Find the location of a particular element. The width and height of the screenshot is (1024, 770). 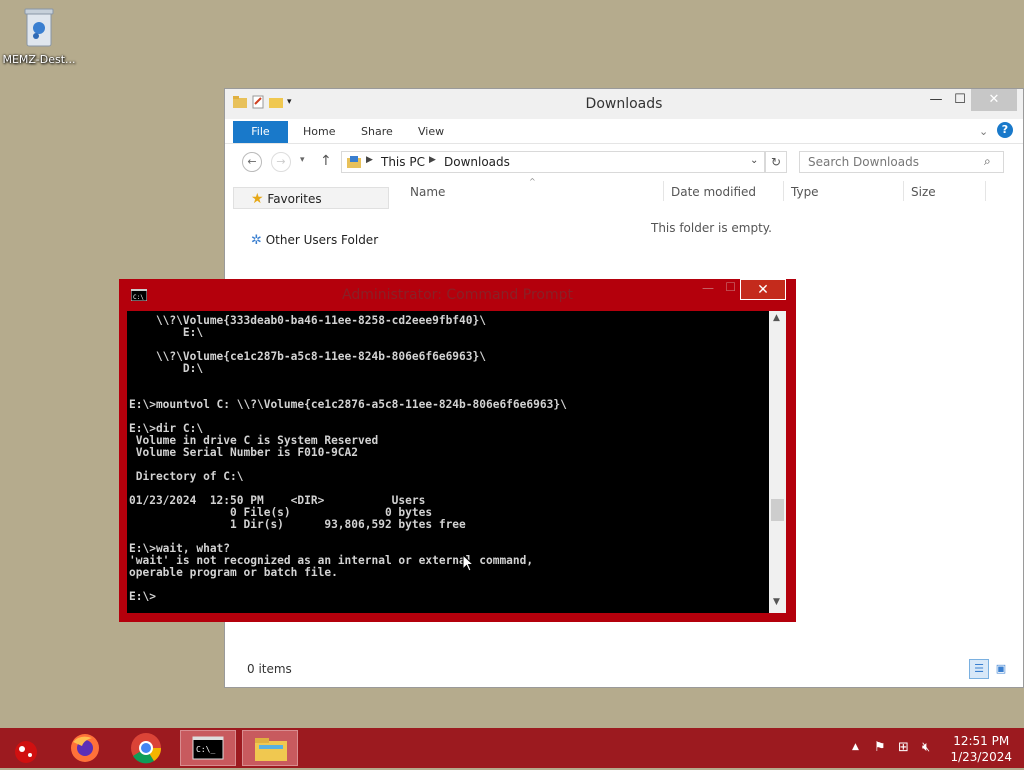

sidebar-item-label: Favorites is located at coordinates (294, 199).